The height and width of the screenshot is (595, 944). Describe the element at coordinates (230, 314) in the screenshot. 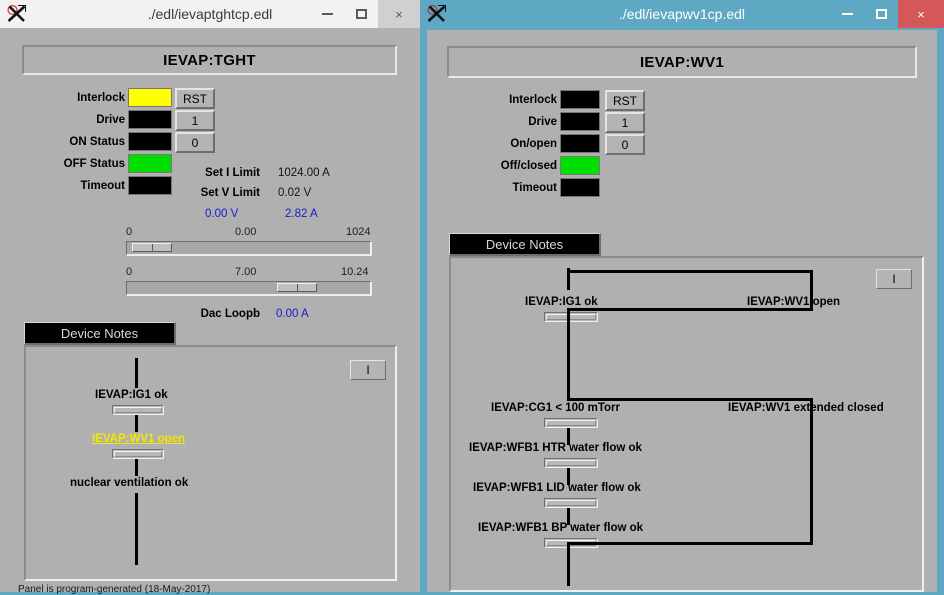

I see `dac-loopback-label: Dac Loopb` at that location.